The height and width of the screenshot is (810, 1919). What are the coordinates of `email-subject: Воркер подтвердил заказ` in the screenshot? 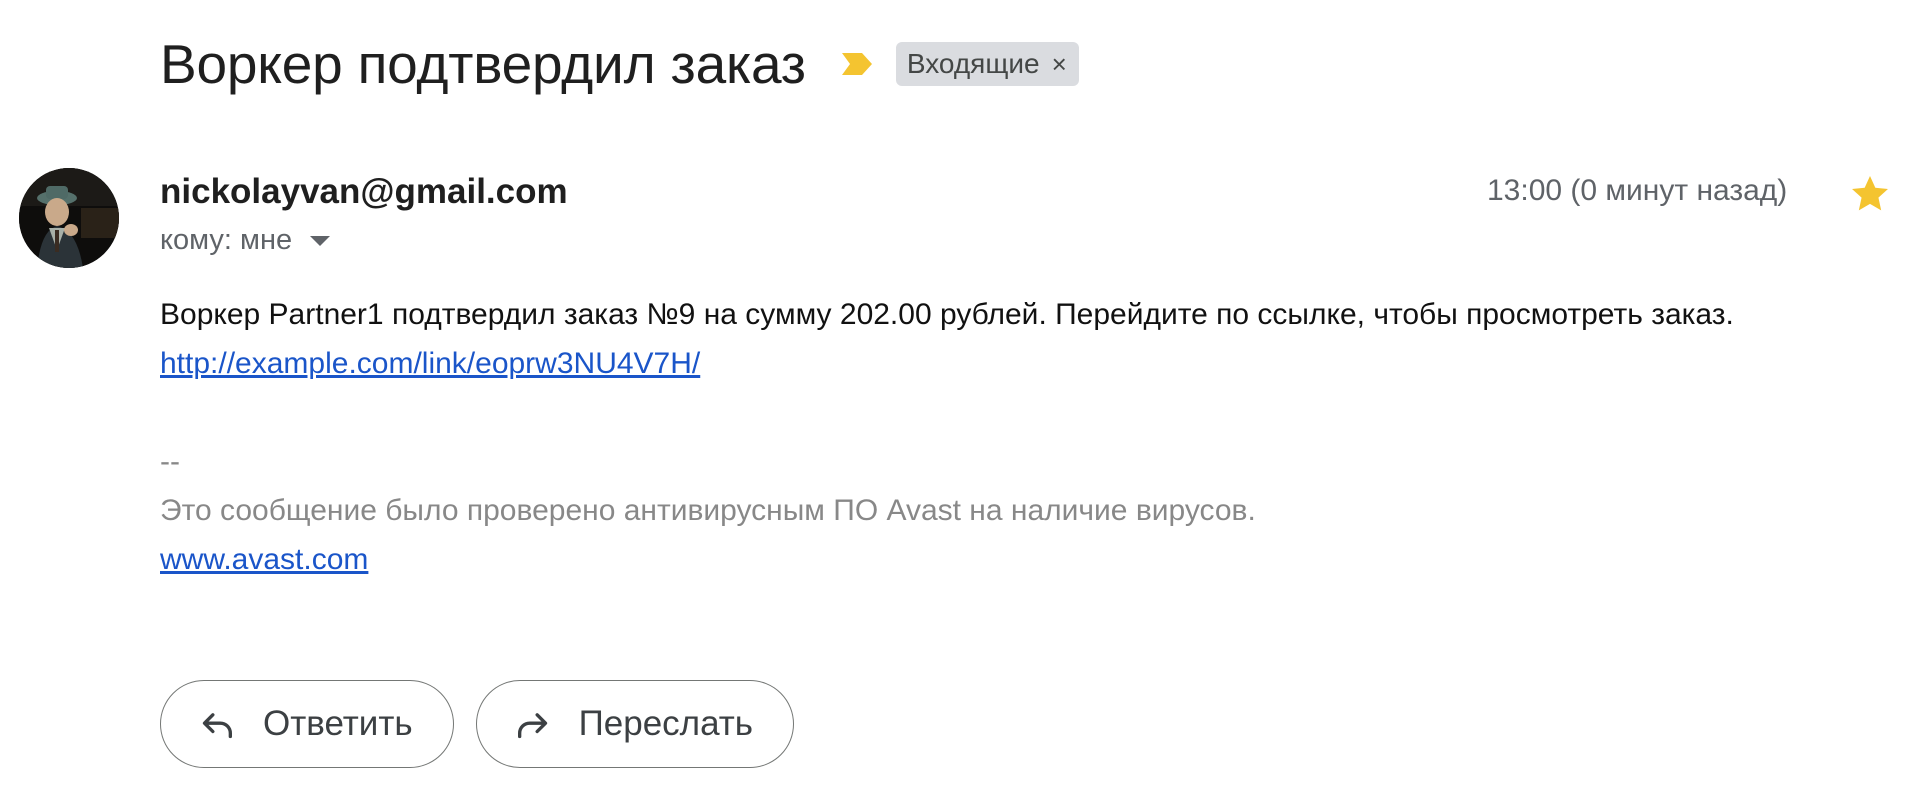 It's located at (483, 63).